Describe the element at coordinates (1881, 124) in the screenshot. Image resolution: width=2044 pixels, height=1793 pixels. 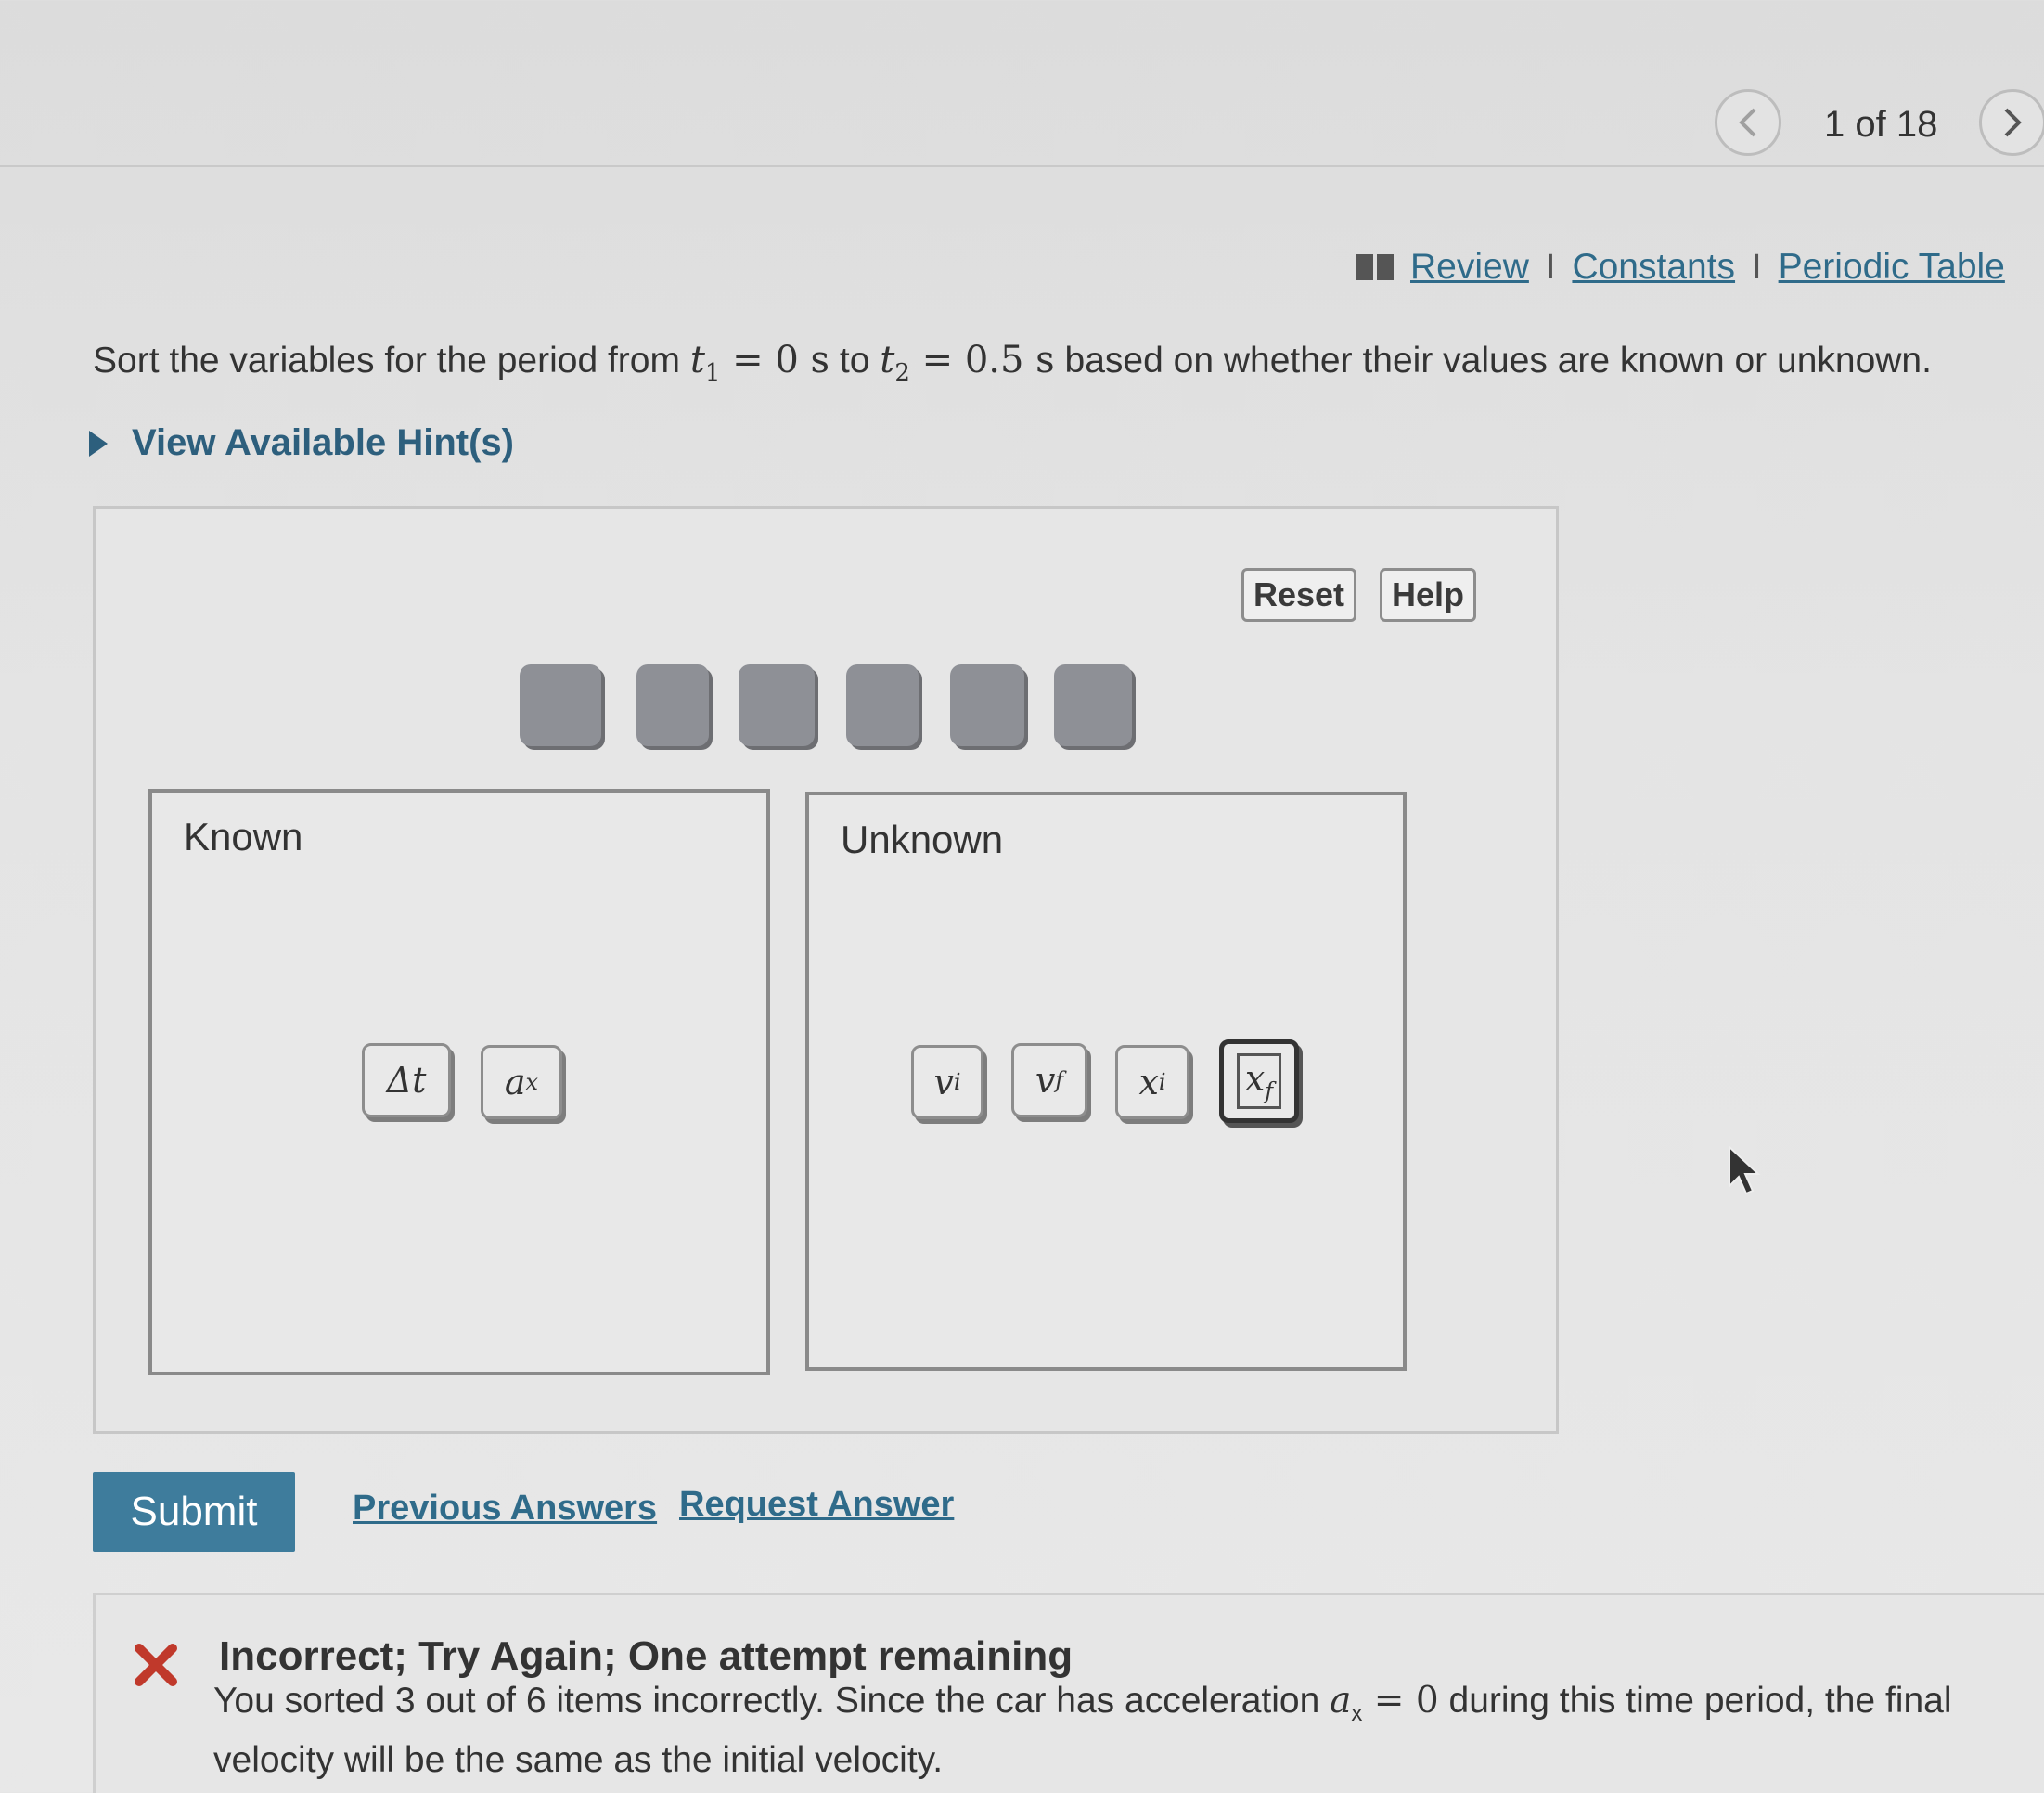
I see `item-counter: 1 of 18` at that location.